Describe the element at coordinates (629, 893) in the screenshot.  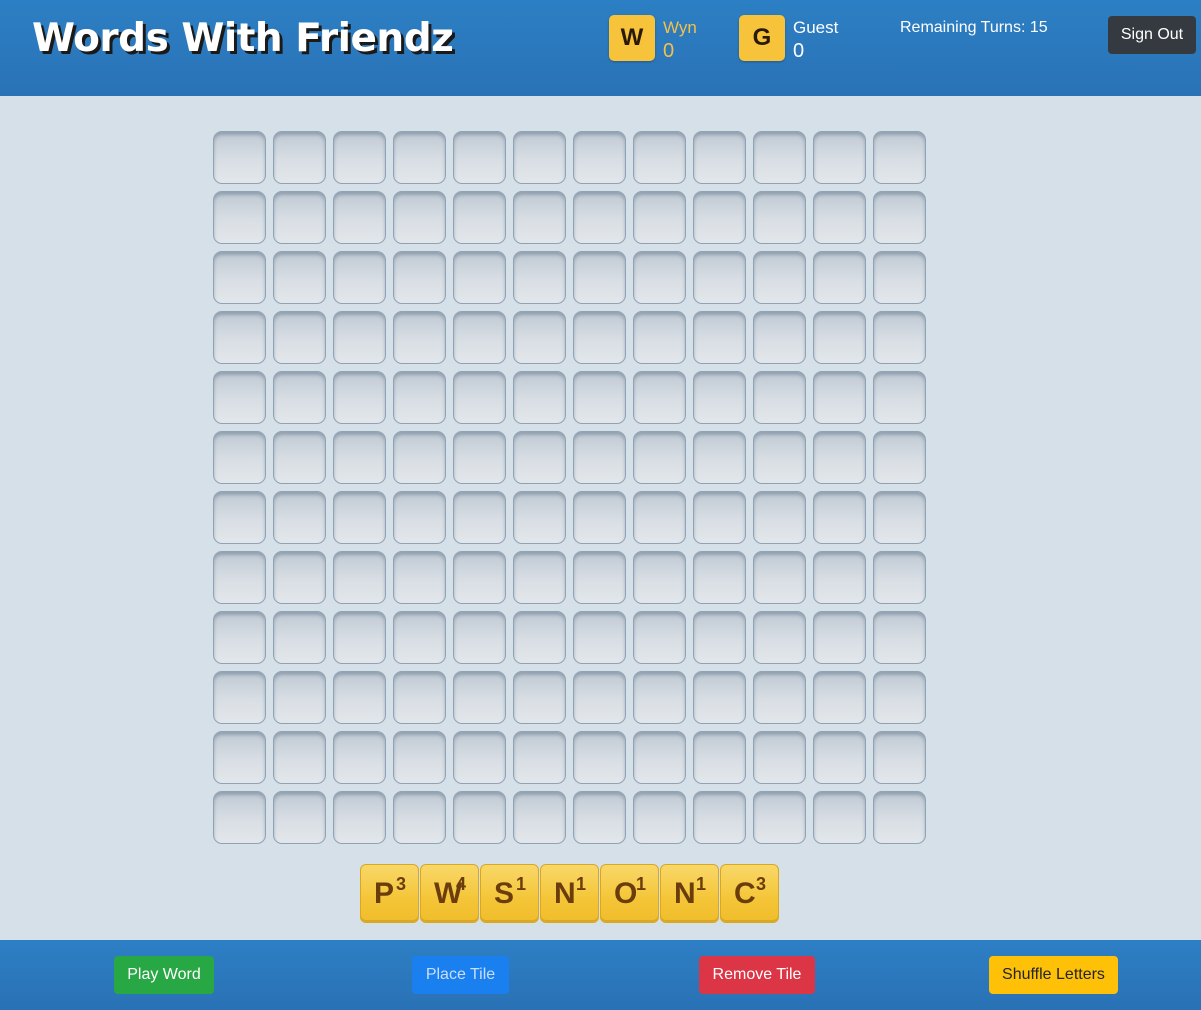
I see `rack-tile: O1` at that location.